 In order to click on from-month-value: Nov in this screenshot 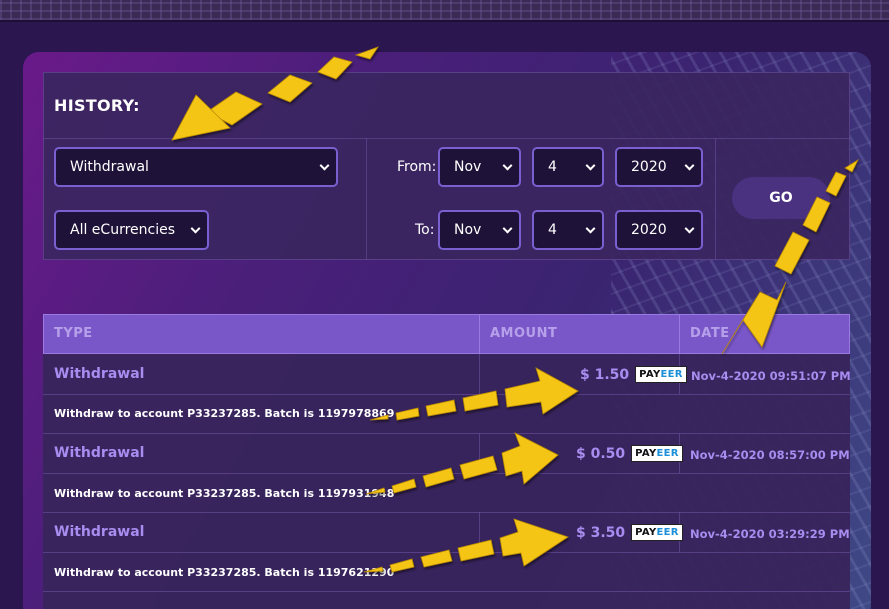, I will do `click(468, 167)`.